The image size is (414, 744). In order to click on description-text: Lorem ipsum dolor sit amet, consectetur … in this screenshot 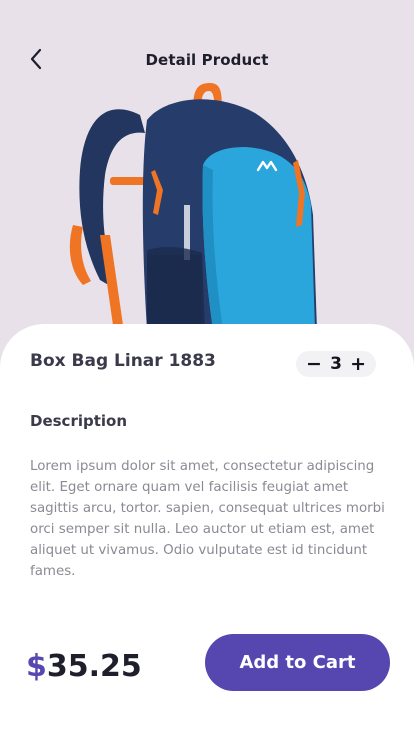, I will do `click(207, 519)`.